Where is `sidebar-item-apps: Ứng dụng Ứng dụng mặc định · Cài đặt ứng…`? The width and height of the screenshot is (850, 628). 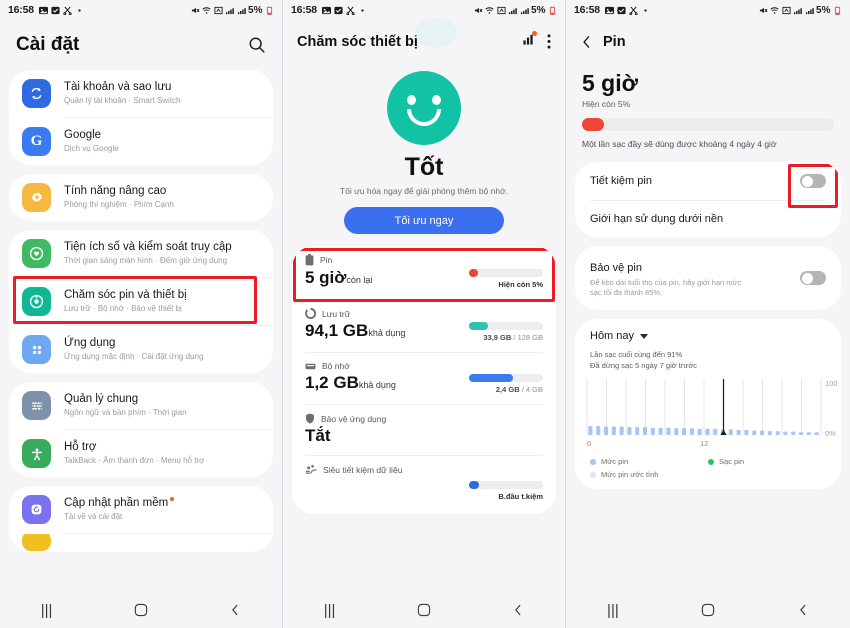
sidebar-item-apps: Ứng dụng Ứng dụng mặc định · Cài đặt ứng… is located at coordinates (141, 349).